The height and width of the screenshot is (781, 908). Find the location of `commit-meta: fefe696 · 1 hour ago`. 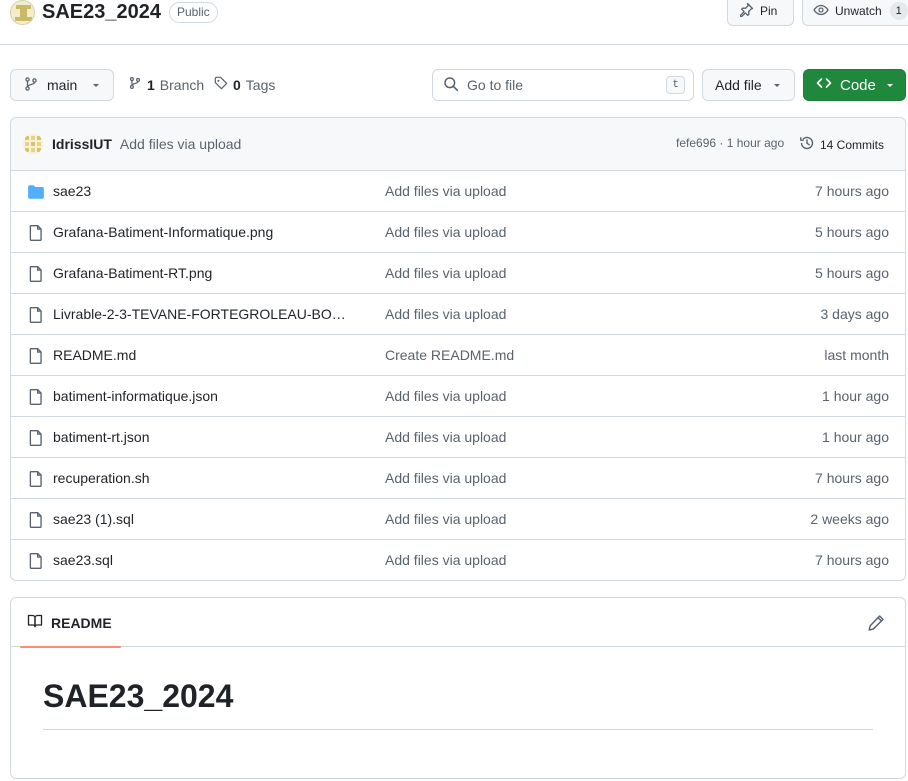

commit-meta: fefe696 · 1 hour ago is located at coordinates (730, 143).